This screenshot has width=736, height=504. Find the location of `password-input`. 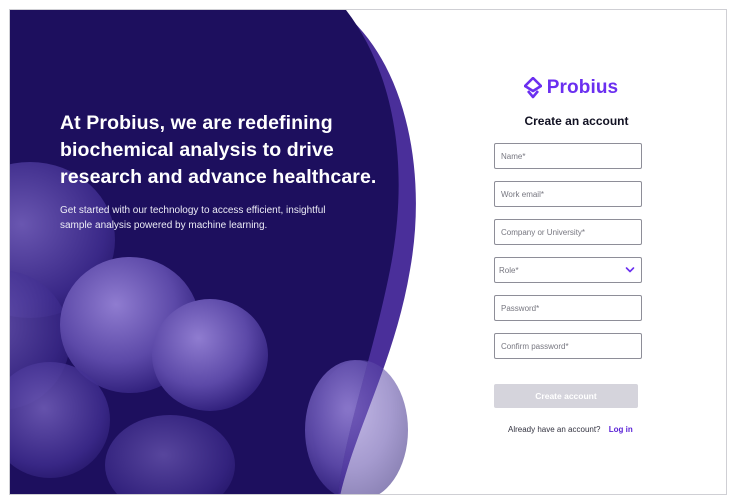

password-input is located at coordinates (568, 308).